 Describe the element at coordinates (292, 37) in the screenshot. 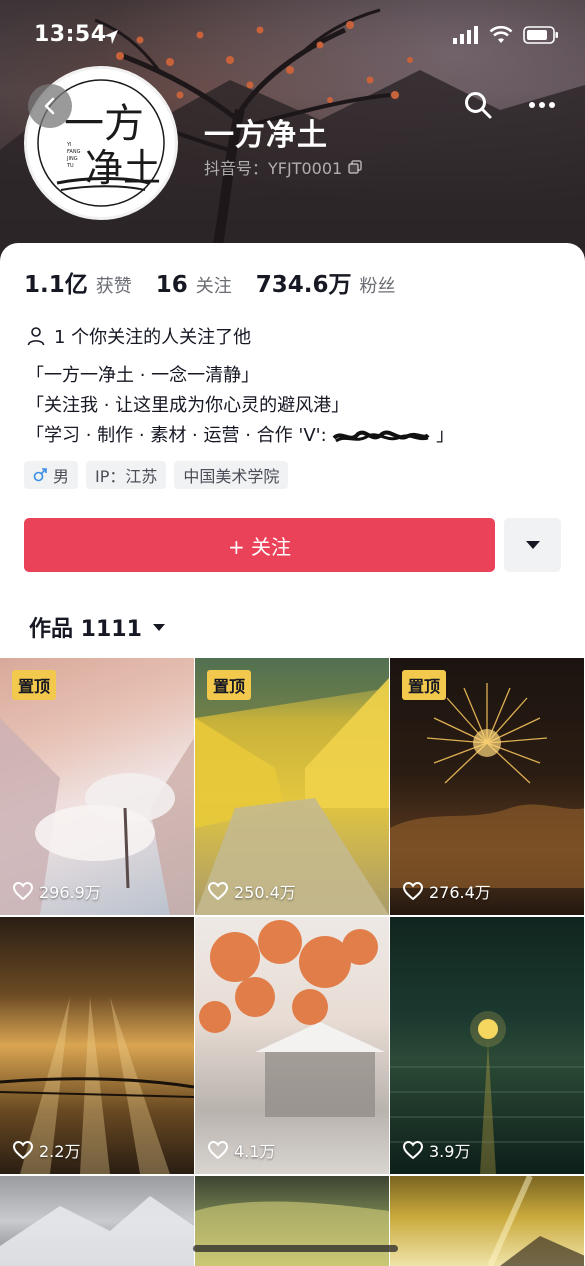

I see `status-bar: 13:54` at that location.